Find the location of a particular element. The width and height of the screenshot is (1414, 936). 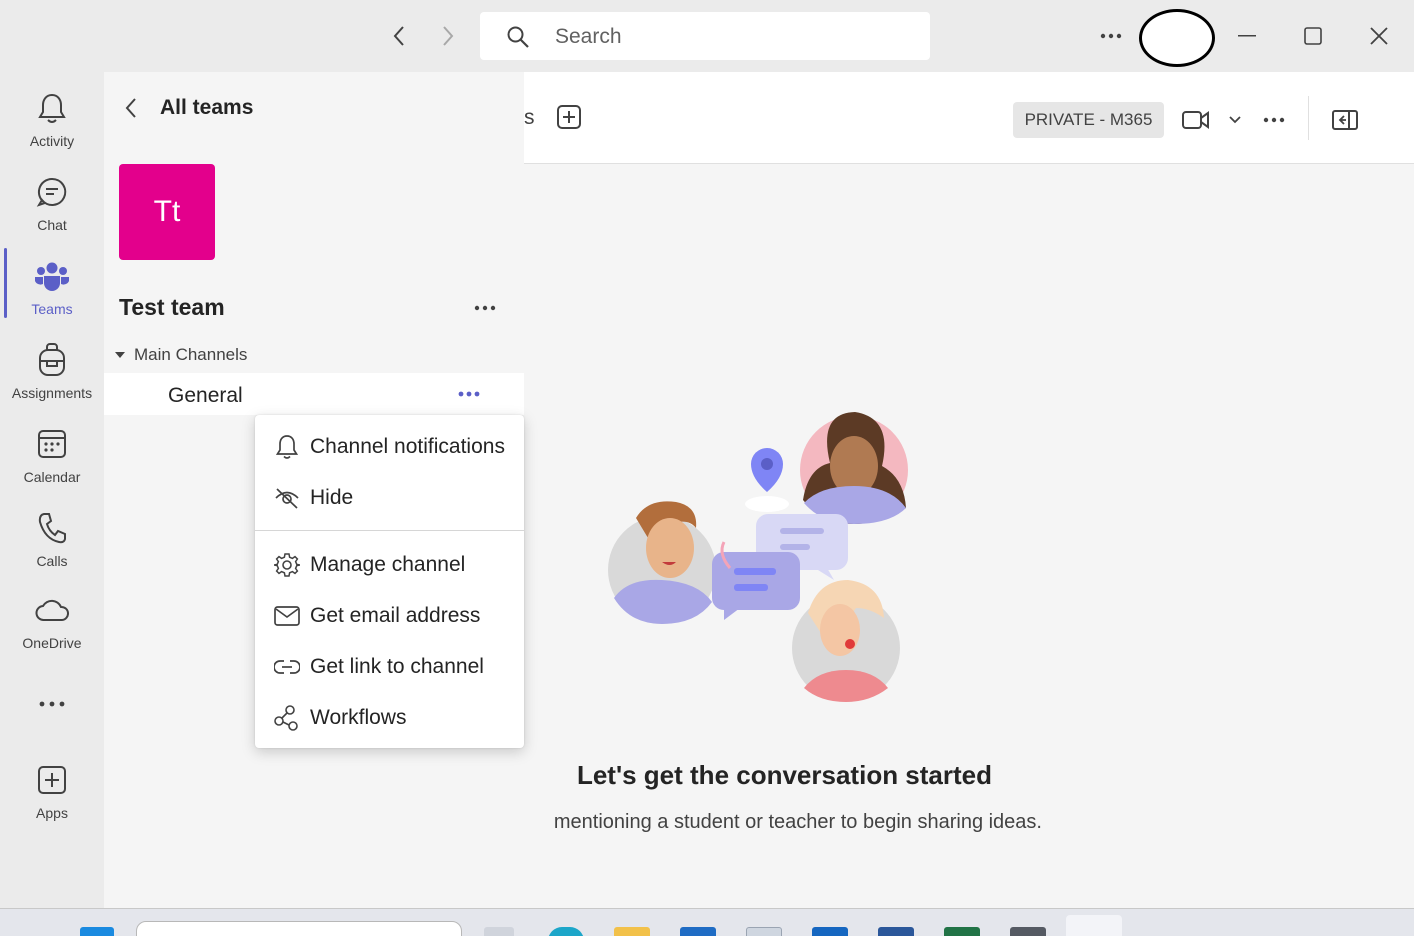

meet-button is located at coordinates (1212, 120).